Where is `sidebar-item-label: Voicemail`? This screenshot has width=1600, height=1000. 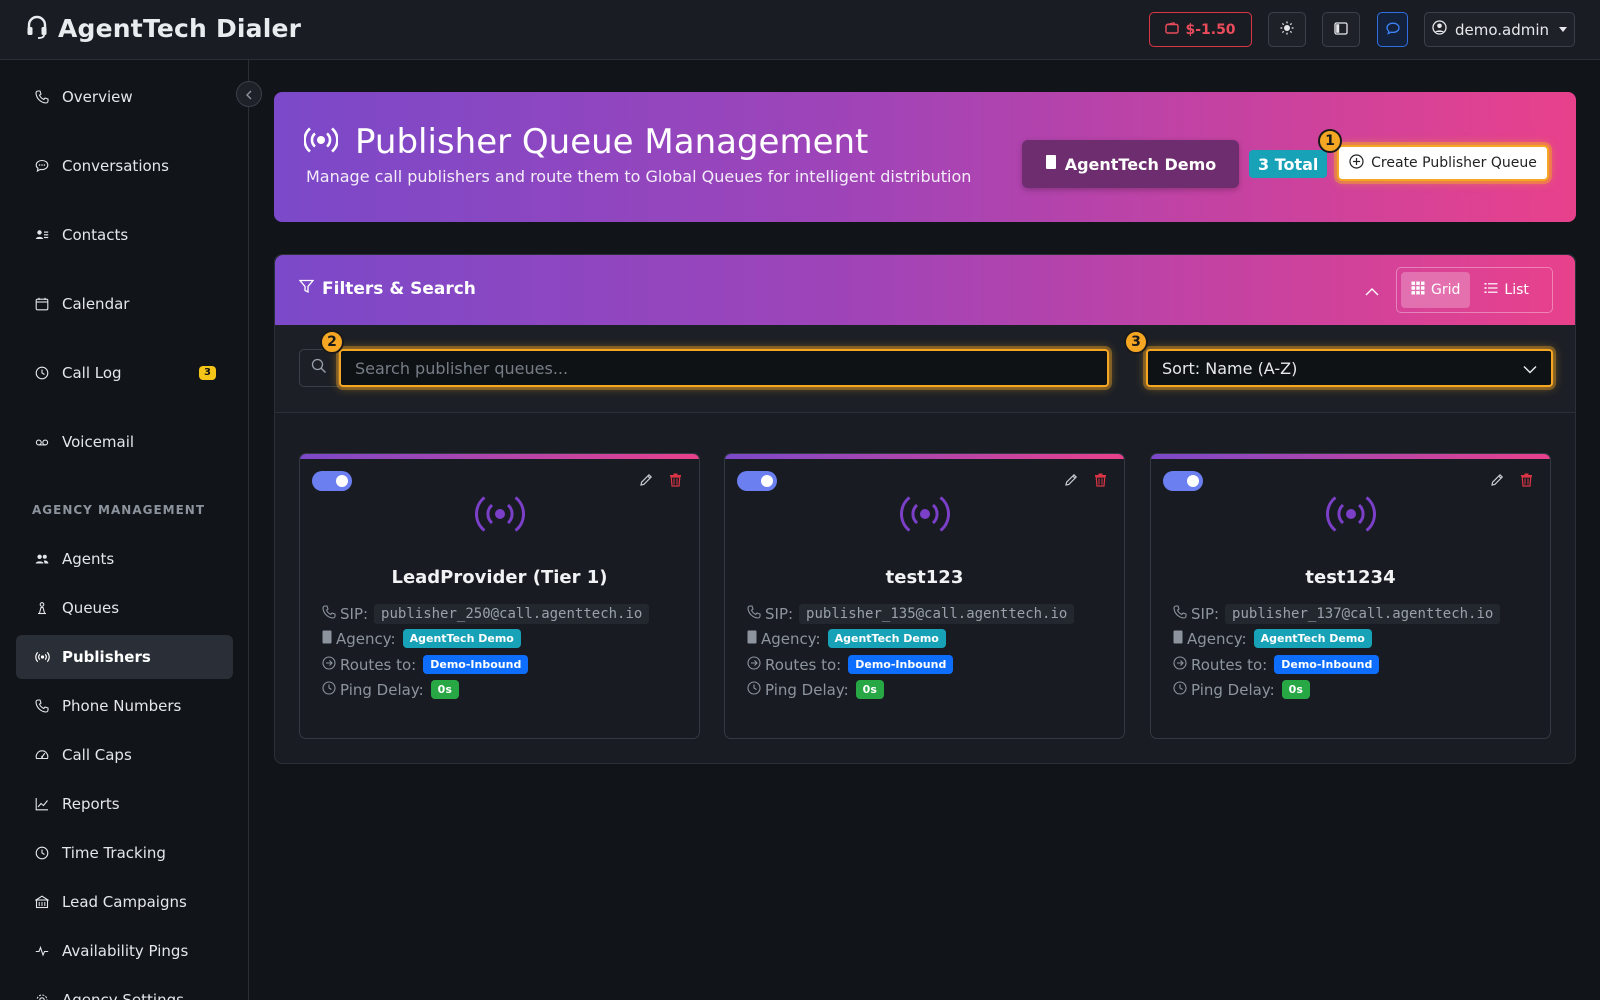 sidebar-item-label: Voicemail is located at coordinates (98, 442).